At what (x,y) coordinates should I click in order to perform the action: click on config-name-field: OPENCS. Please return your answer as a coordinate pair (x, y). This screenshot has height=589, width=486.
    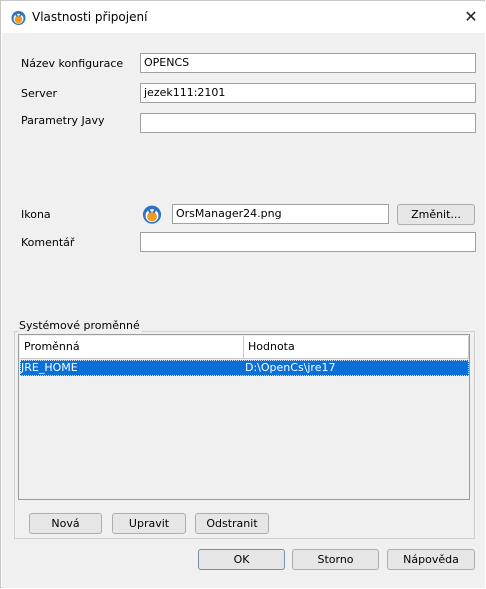
    Looking at the image, I should click on (308, 63).